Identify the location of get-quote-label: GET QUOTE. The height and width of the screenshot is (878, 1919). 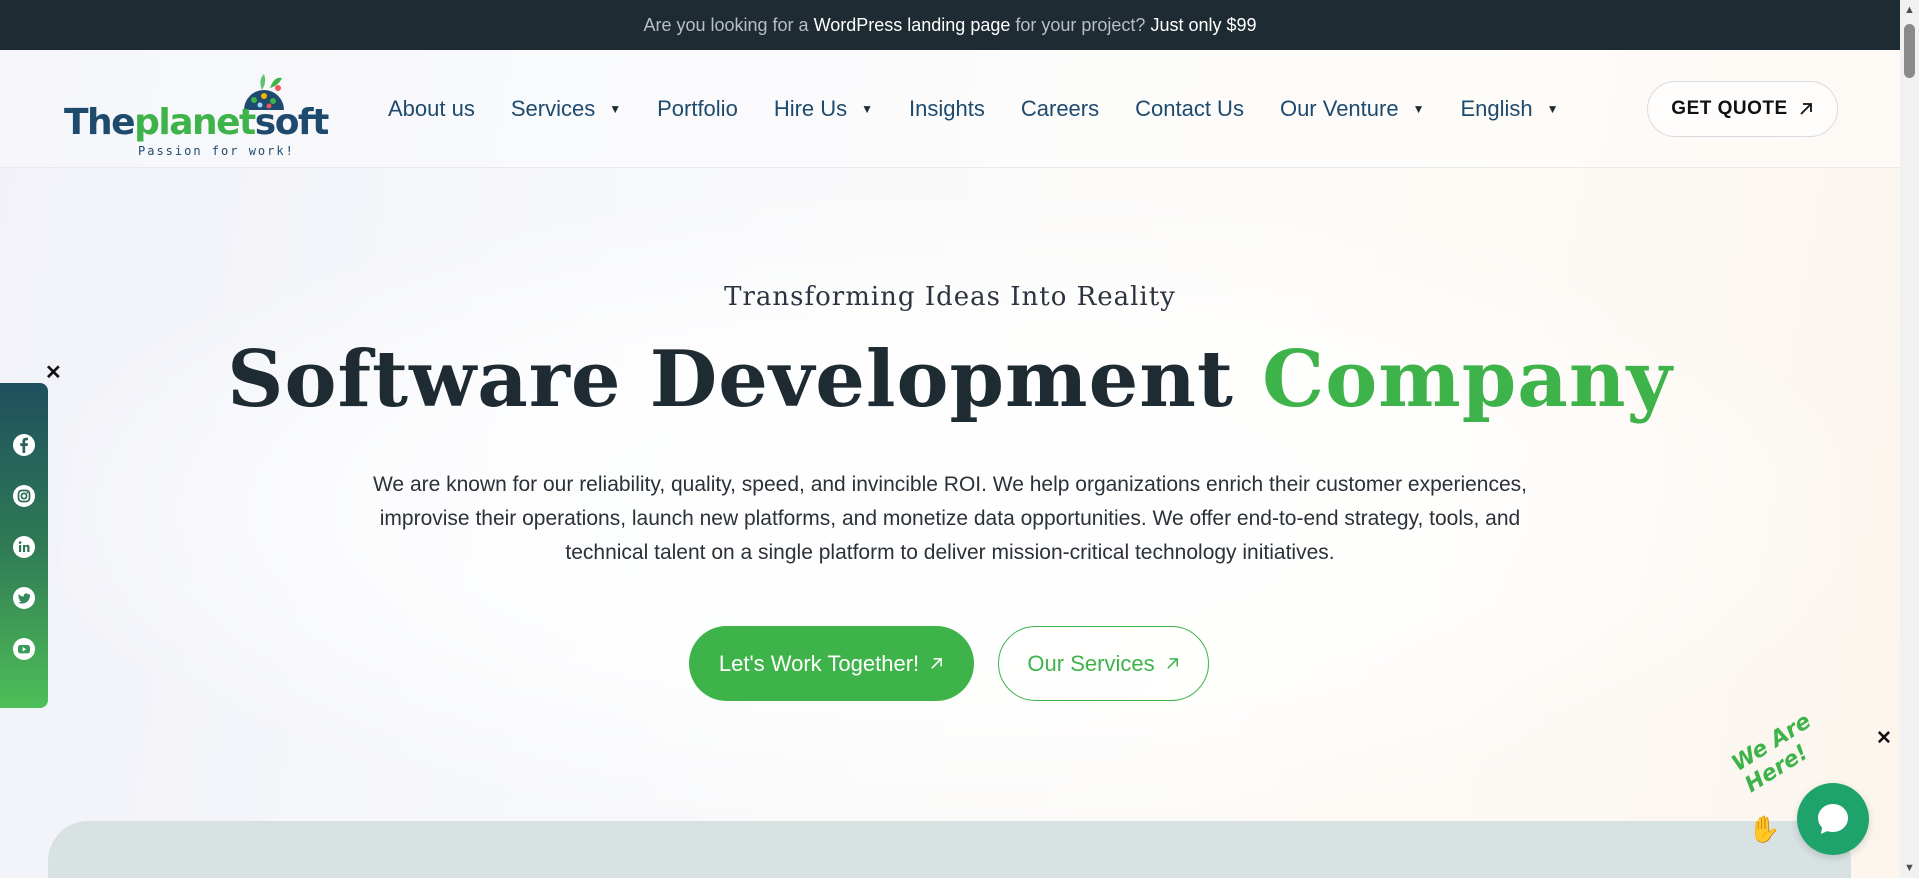
(1729, 108).